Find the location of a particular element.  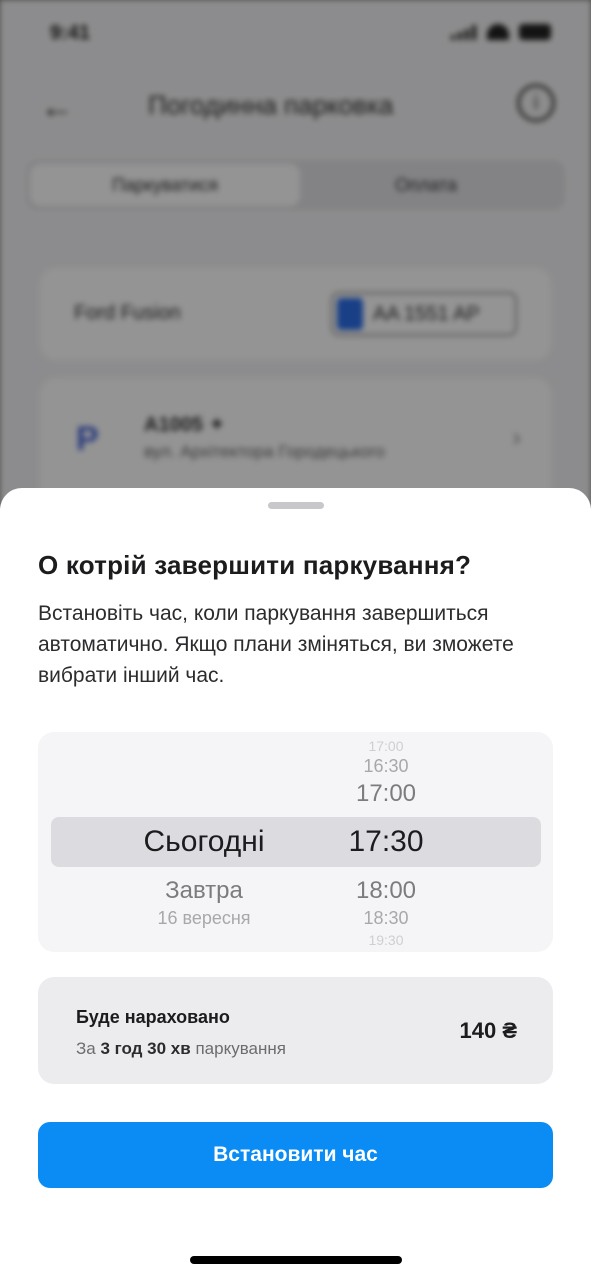

time-option-selected: 17:30 is located at coordinates (386, 842).